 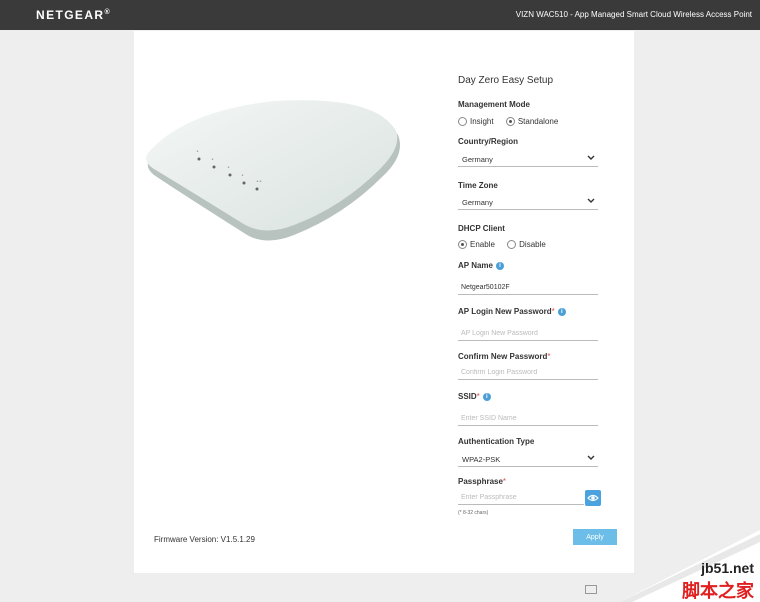 What do you see at coordinates (494, 104) in the screenshot?
I see `management-mode-label: Management Mode` at bounding box center [494, 104].